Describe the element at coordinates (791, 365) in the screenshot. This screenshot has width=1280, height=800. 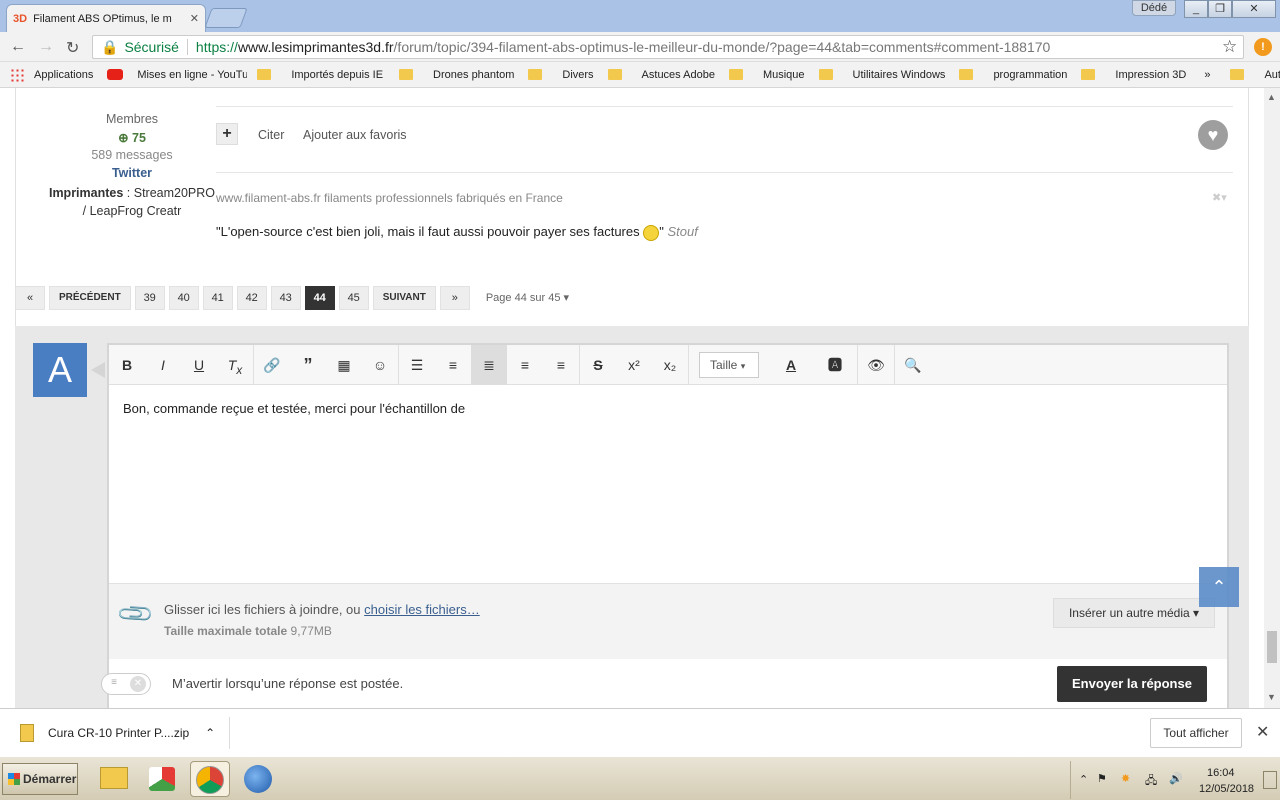
I see `text-color-icon: A` at that location.